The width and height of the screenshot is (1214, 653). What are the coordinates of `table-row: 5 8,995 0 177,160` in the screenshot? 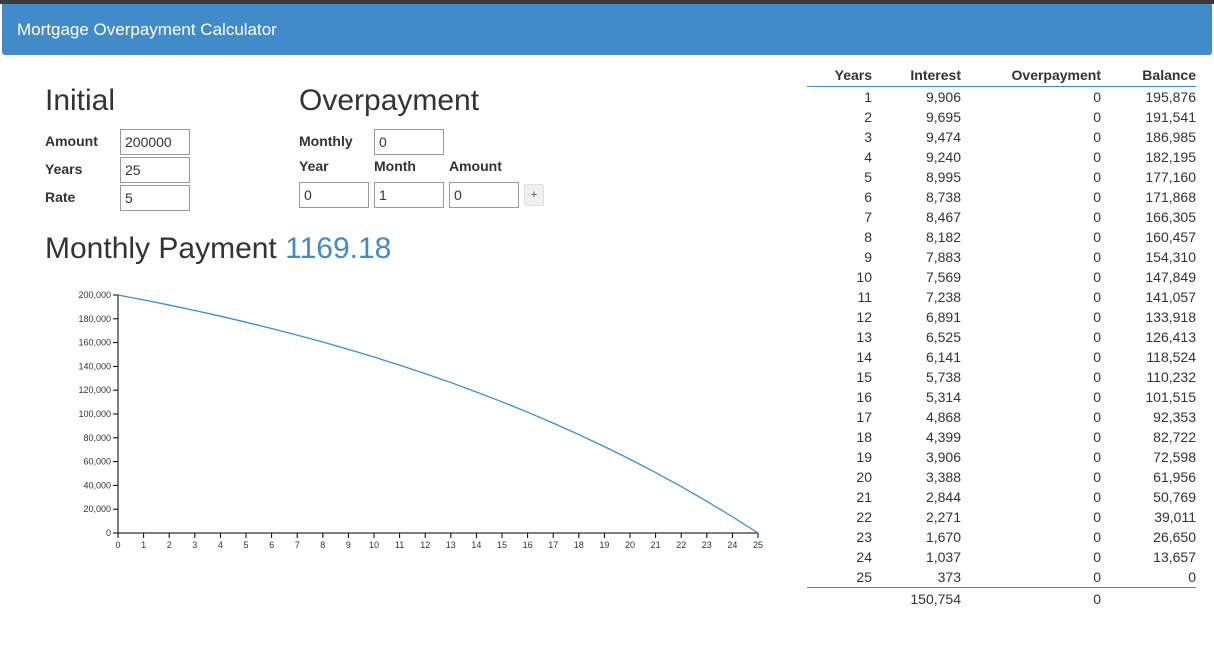 It's located at (1001, 177).